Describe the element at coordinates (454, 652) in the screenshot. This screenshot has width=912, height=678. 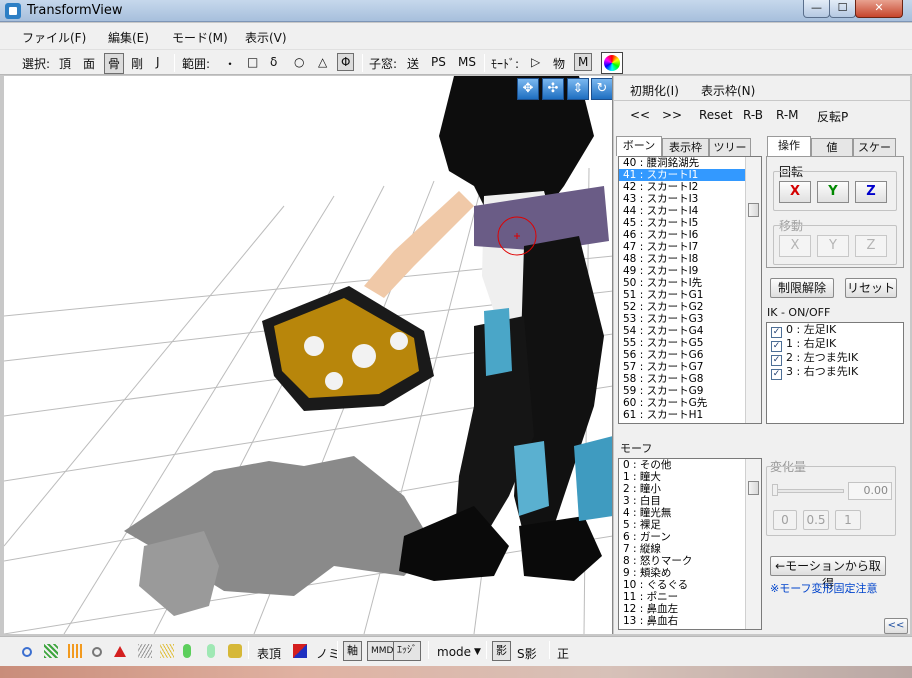
I see `mode-dropdown: mode` at that location.